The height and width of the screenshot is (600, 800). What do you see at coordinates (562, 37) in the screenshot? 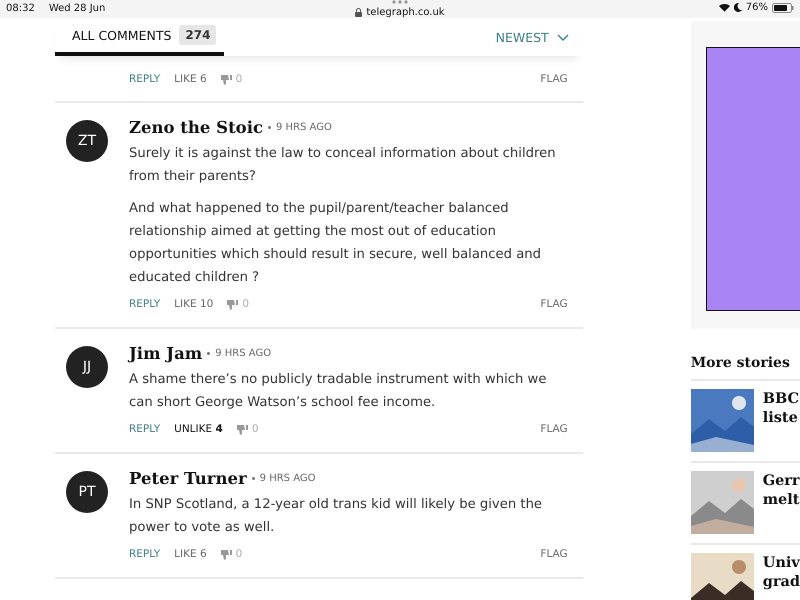
I see `chevron-down-icon` at bounding box center [562, 37].